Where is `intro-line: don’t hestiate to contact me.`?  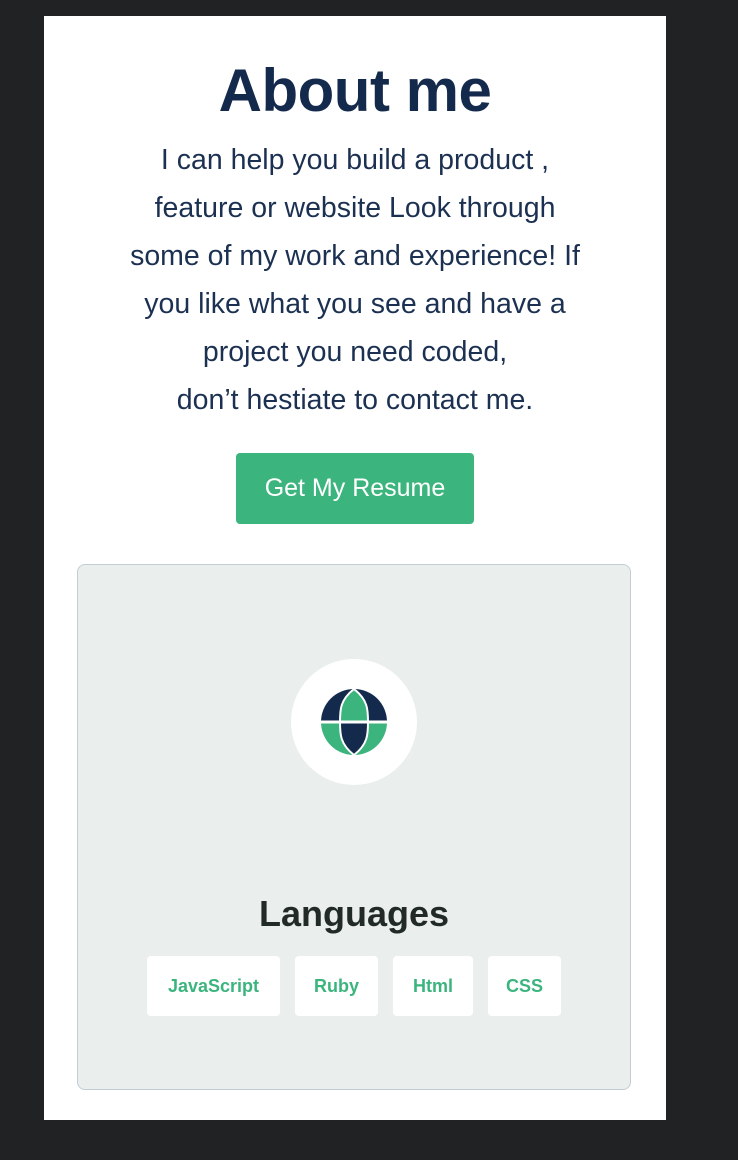 intro-line: don’t hestiate to contact me. is located at coordinates (355, 400).